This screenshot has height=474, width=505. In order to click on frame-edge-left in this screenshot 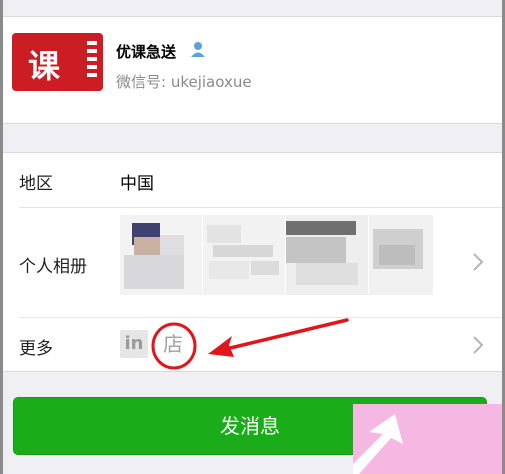, I will do `click(1, 237)`.